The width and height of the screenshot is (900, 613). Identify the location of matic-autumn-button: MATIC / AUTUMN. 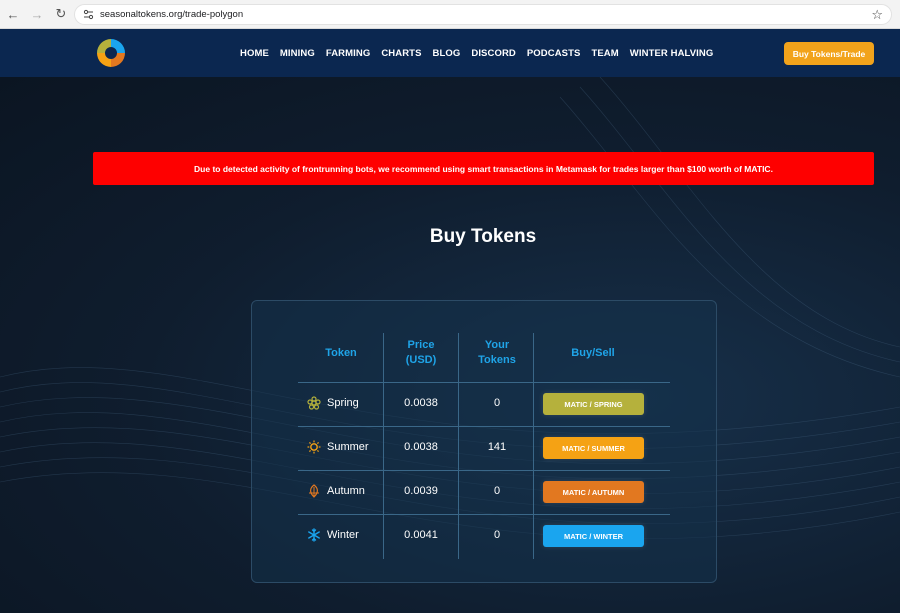
(593, 492).